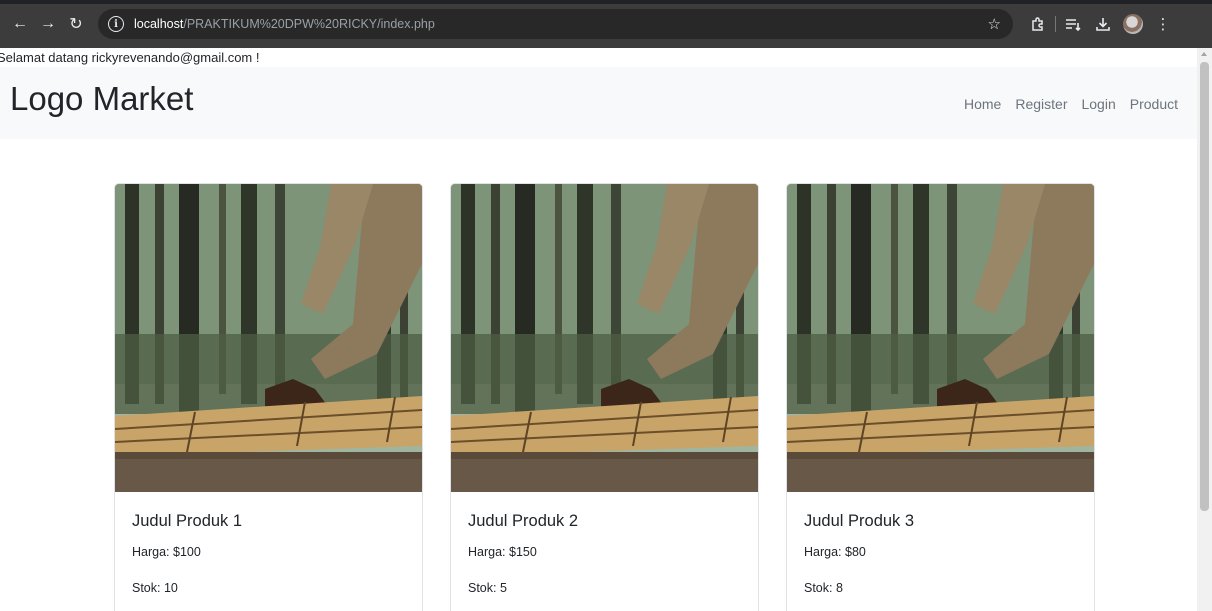 The image size is (1212, 611). Describe the element at coordinates (1041, 104) in the screenshot. I see `nav-link-register: Register` at that location.